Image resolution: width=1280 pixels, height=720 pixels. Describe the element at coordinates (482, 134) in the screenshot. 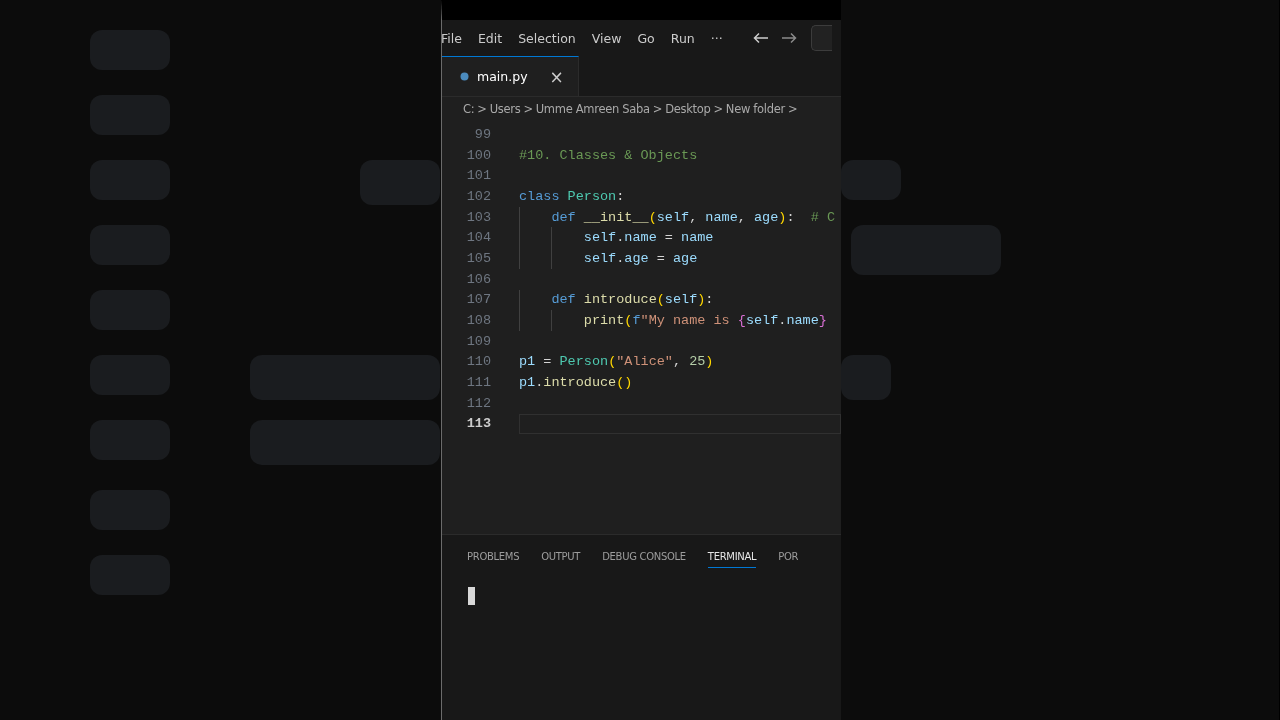

I see `line-number: 99` at that location.